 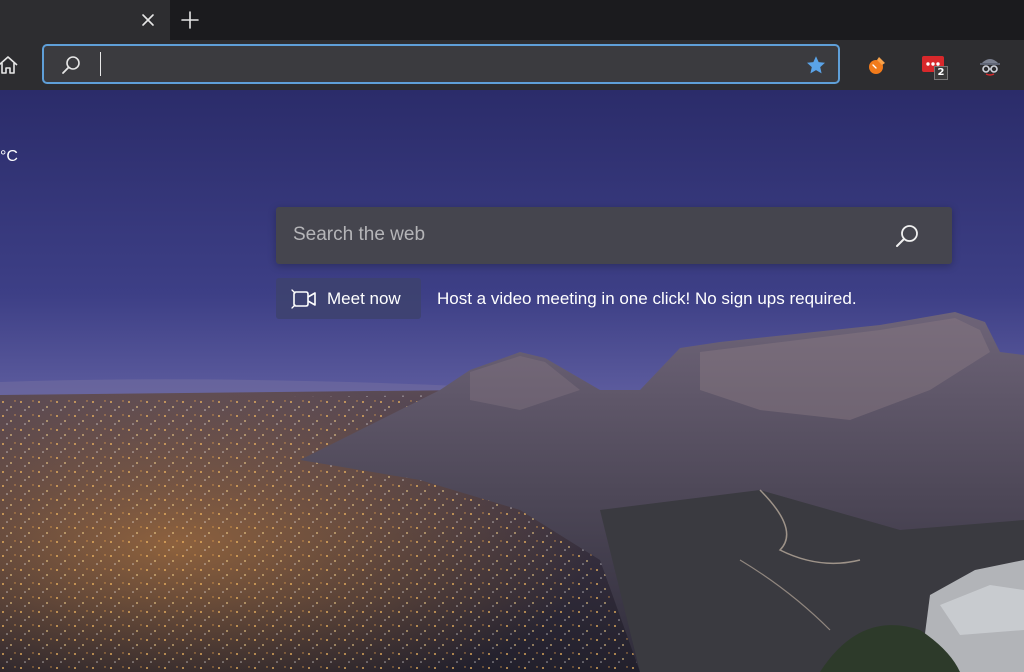 I want to click on address-input, so click(x=445, y=64).